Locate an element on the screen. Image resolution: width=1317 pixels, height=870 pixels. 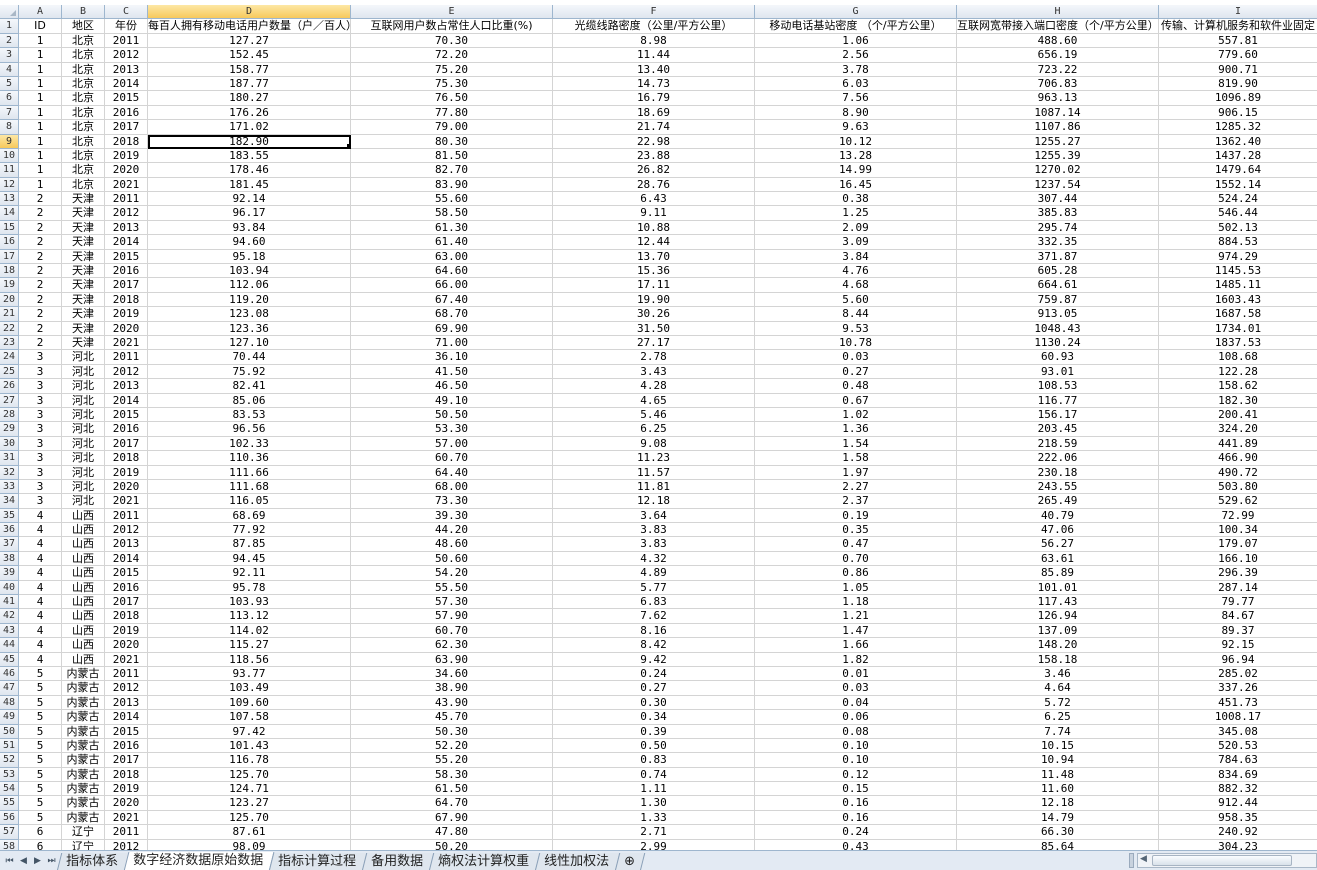
header-cell: 互联网宽带接入端口密度（个/平方公里） is located at coordinates (1058, 26).